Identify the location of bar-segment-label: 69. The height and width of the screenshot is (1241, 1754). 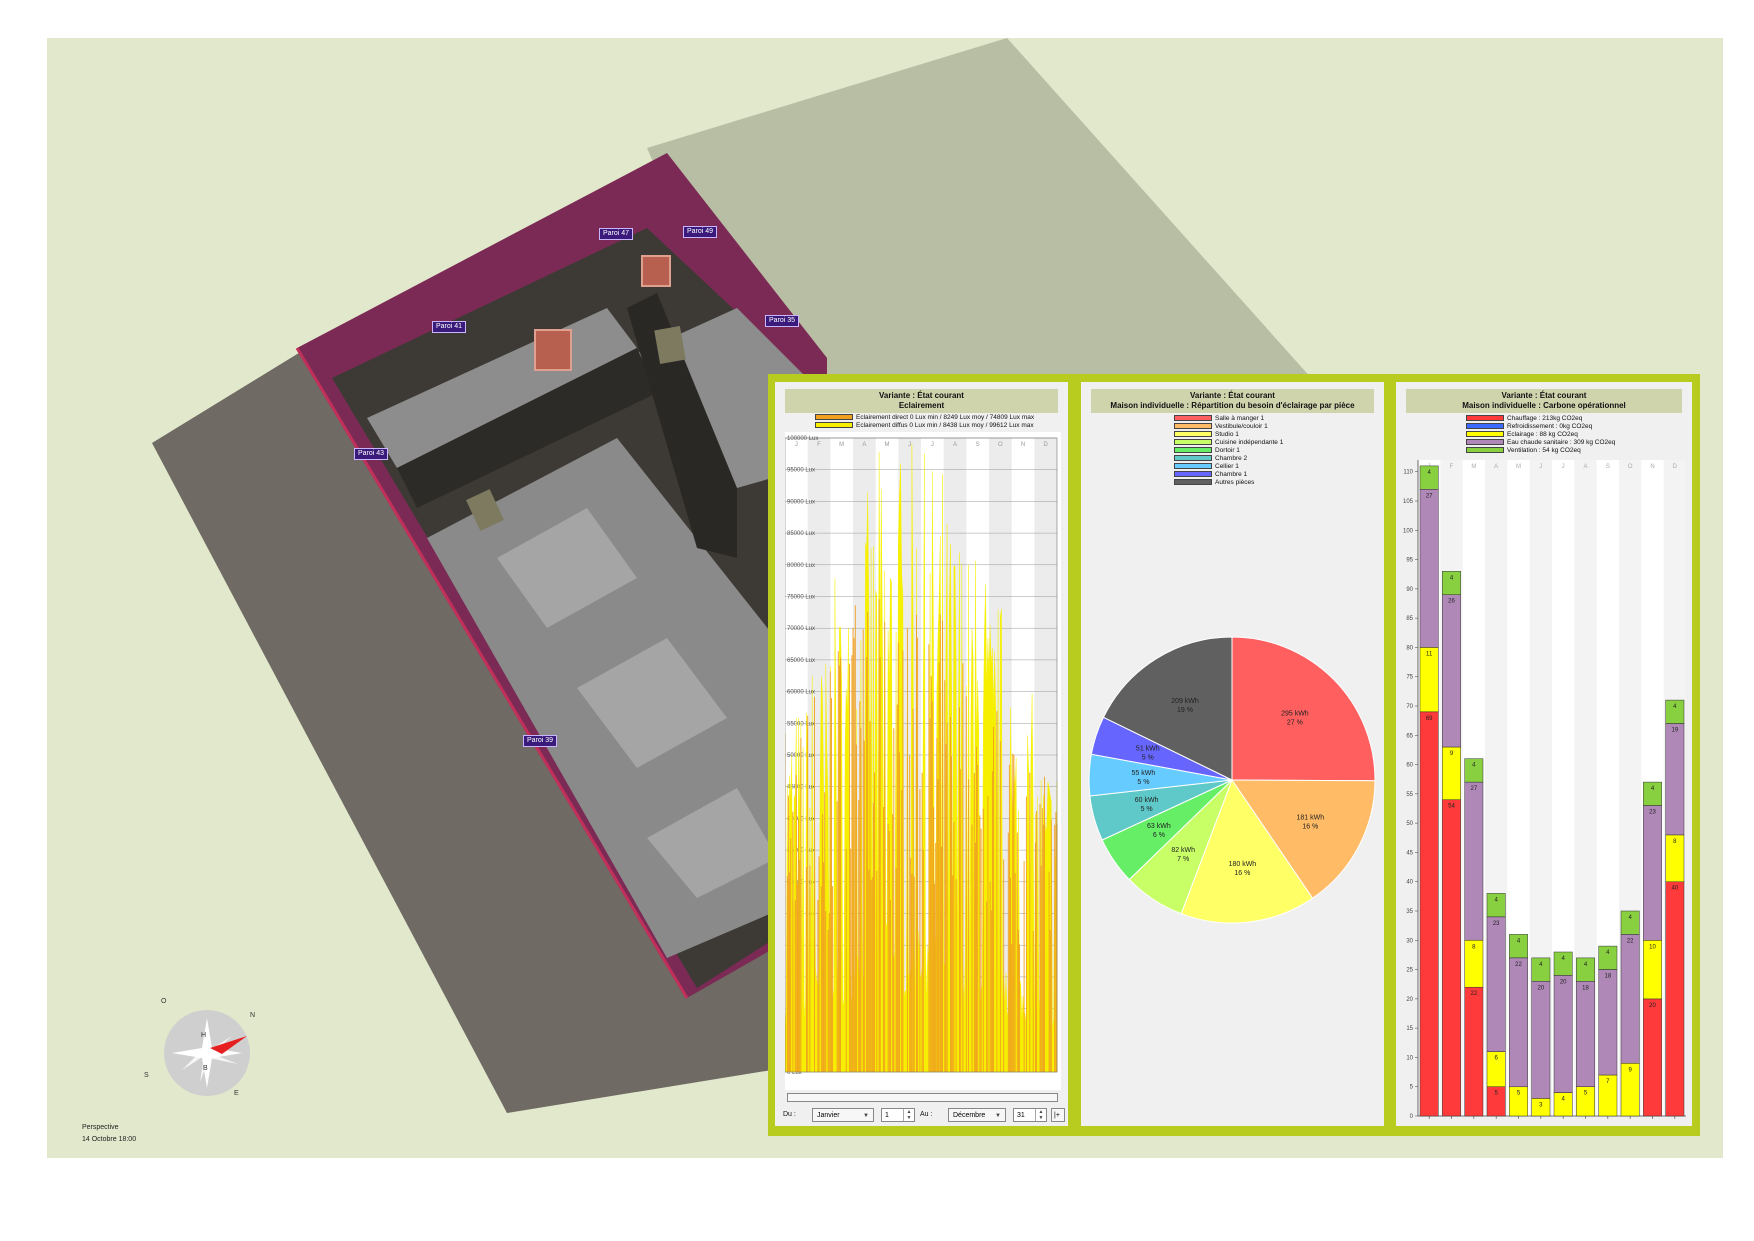
(1429, 719).